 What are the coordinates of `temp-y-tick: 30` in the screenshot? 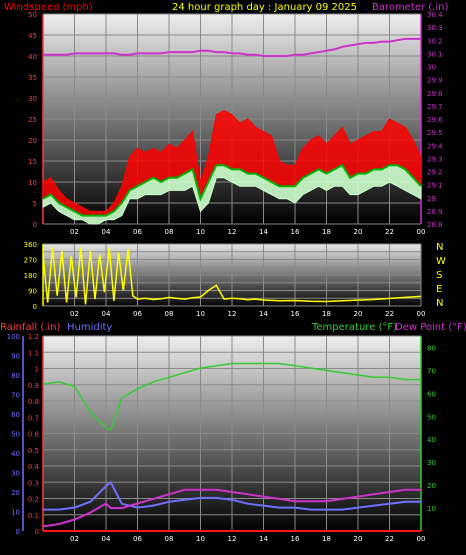 It's located at (431, 463).